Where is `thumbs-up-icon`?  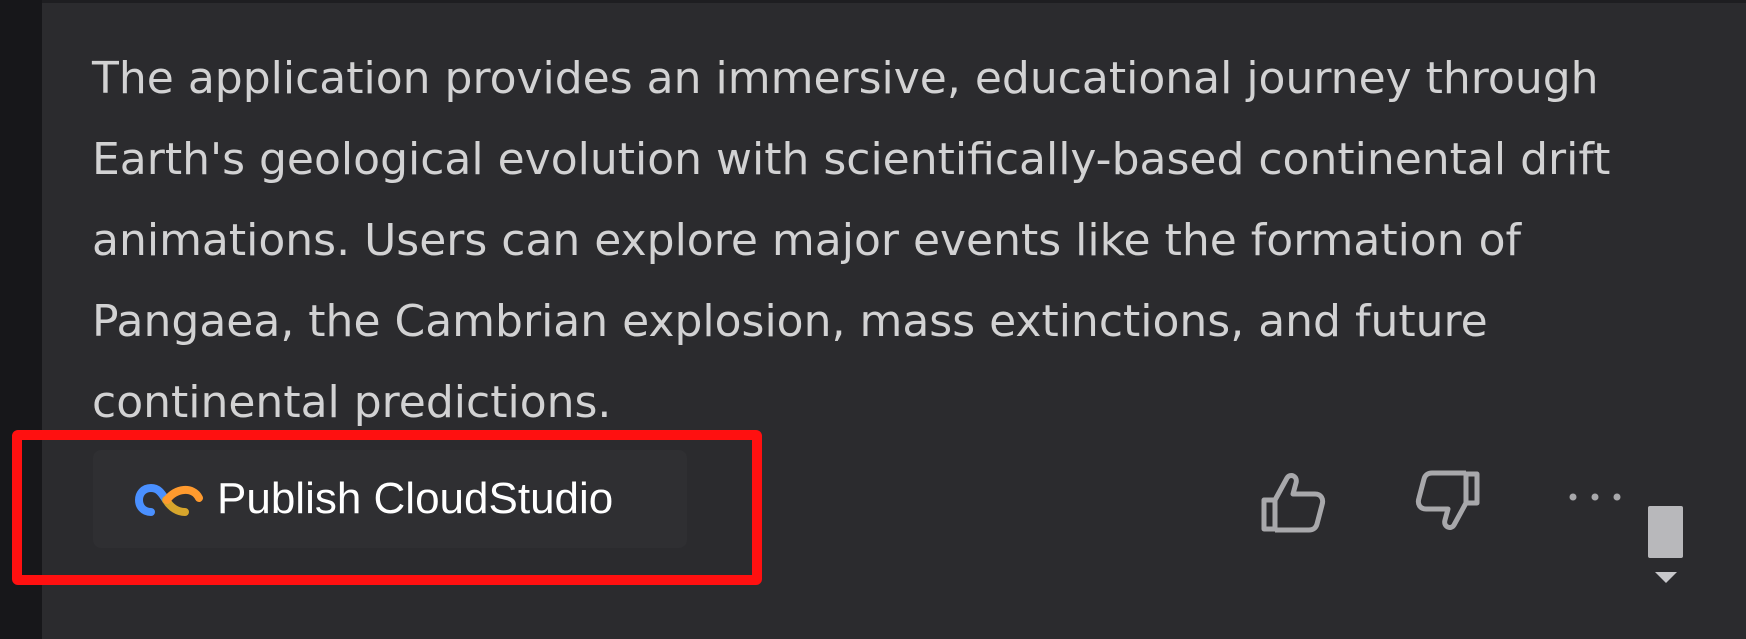 thumbs-up-icon is located at coordinates (1292, 502).